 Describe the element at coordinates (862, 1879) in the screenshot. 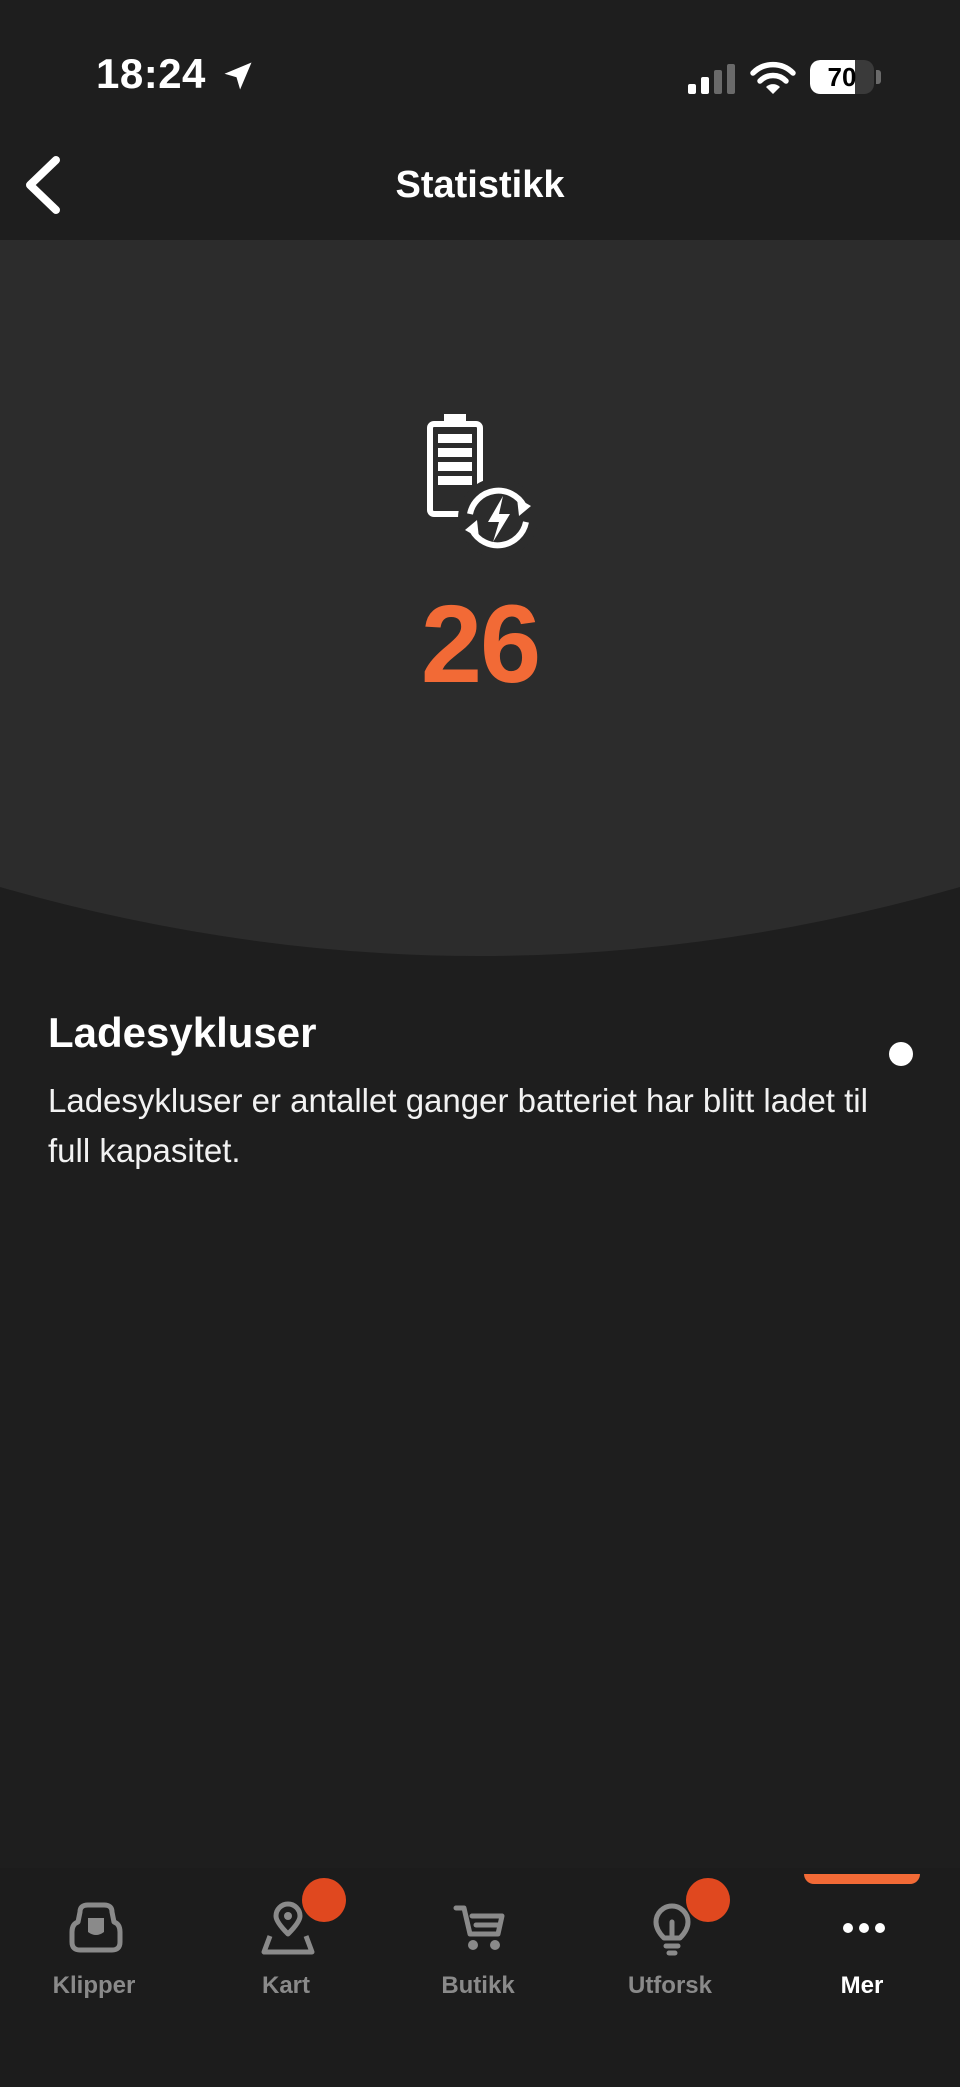

I see `active-tab-indicator` at that location.